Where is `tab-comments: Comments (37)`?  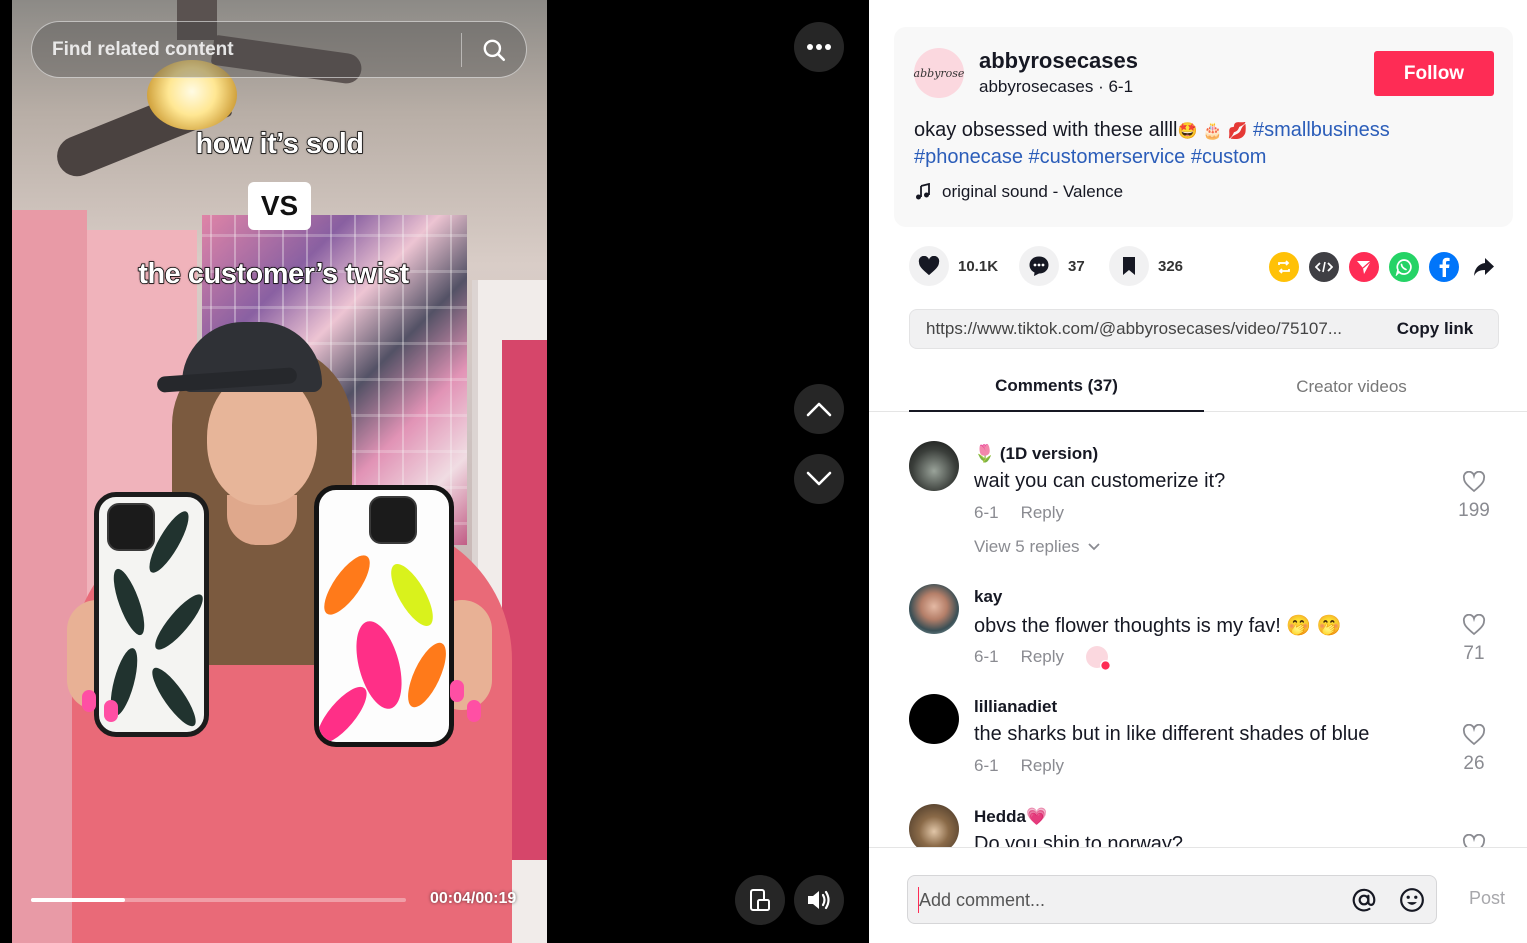
tab-comments: Comments (37) is located at coordinates (1056, 387).